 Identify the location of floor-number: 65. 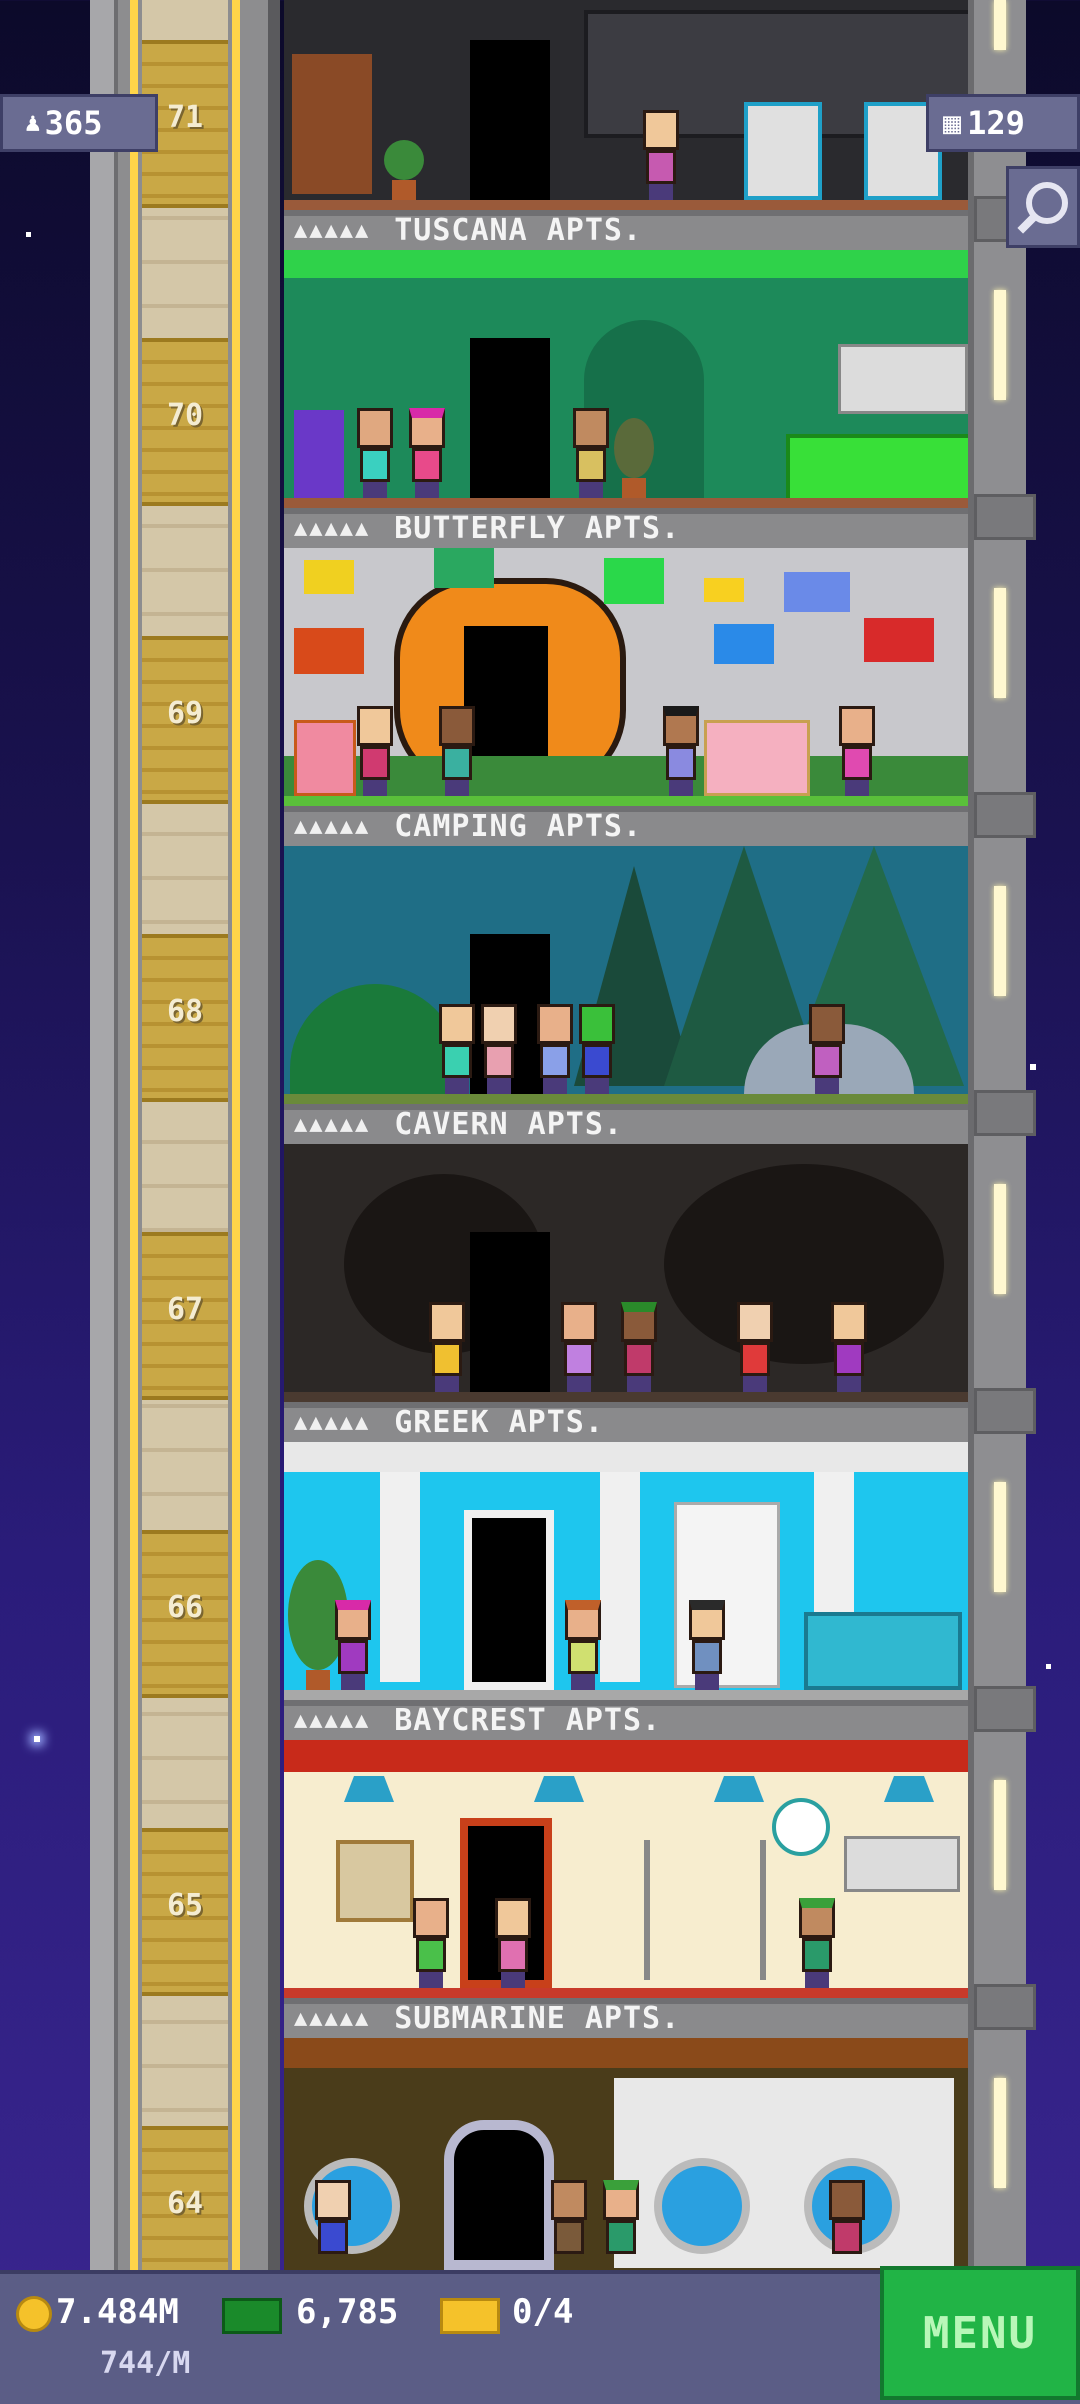
(185, 1905).